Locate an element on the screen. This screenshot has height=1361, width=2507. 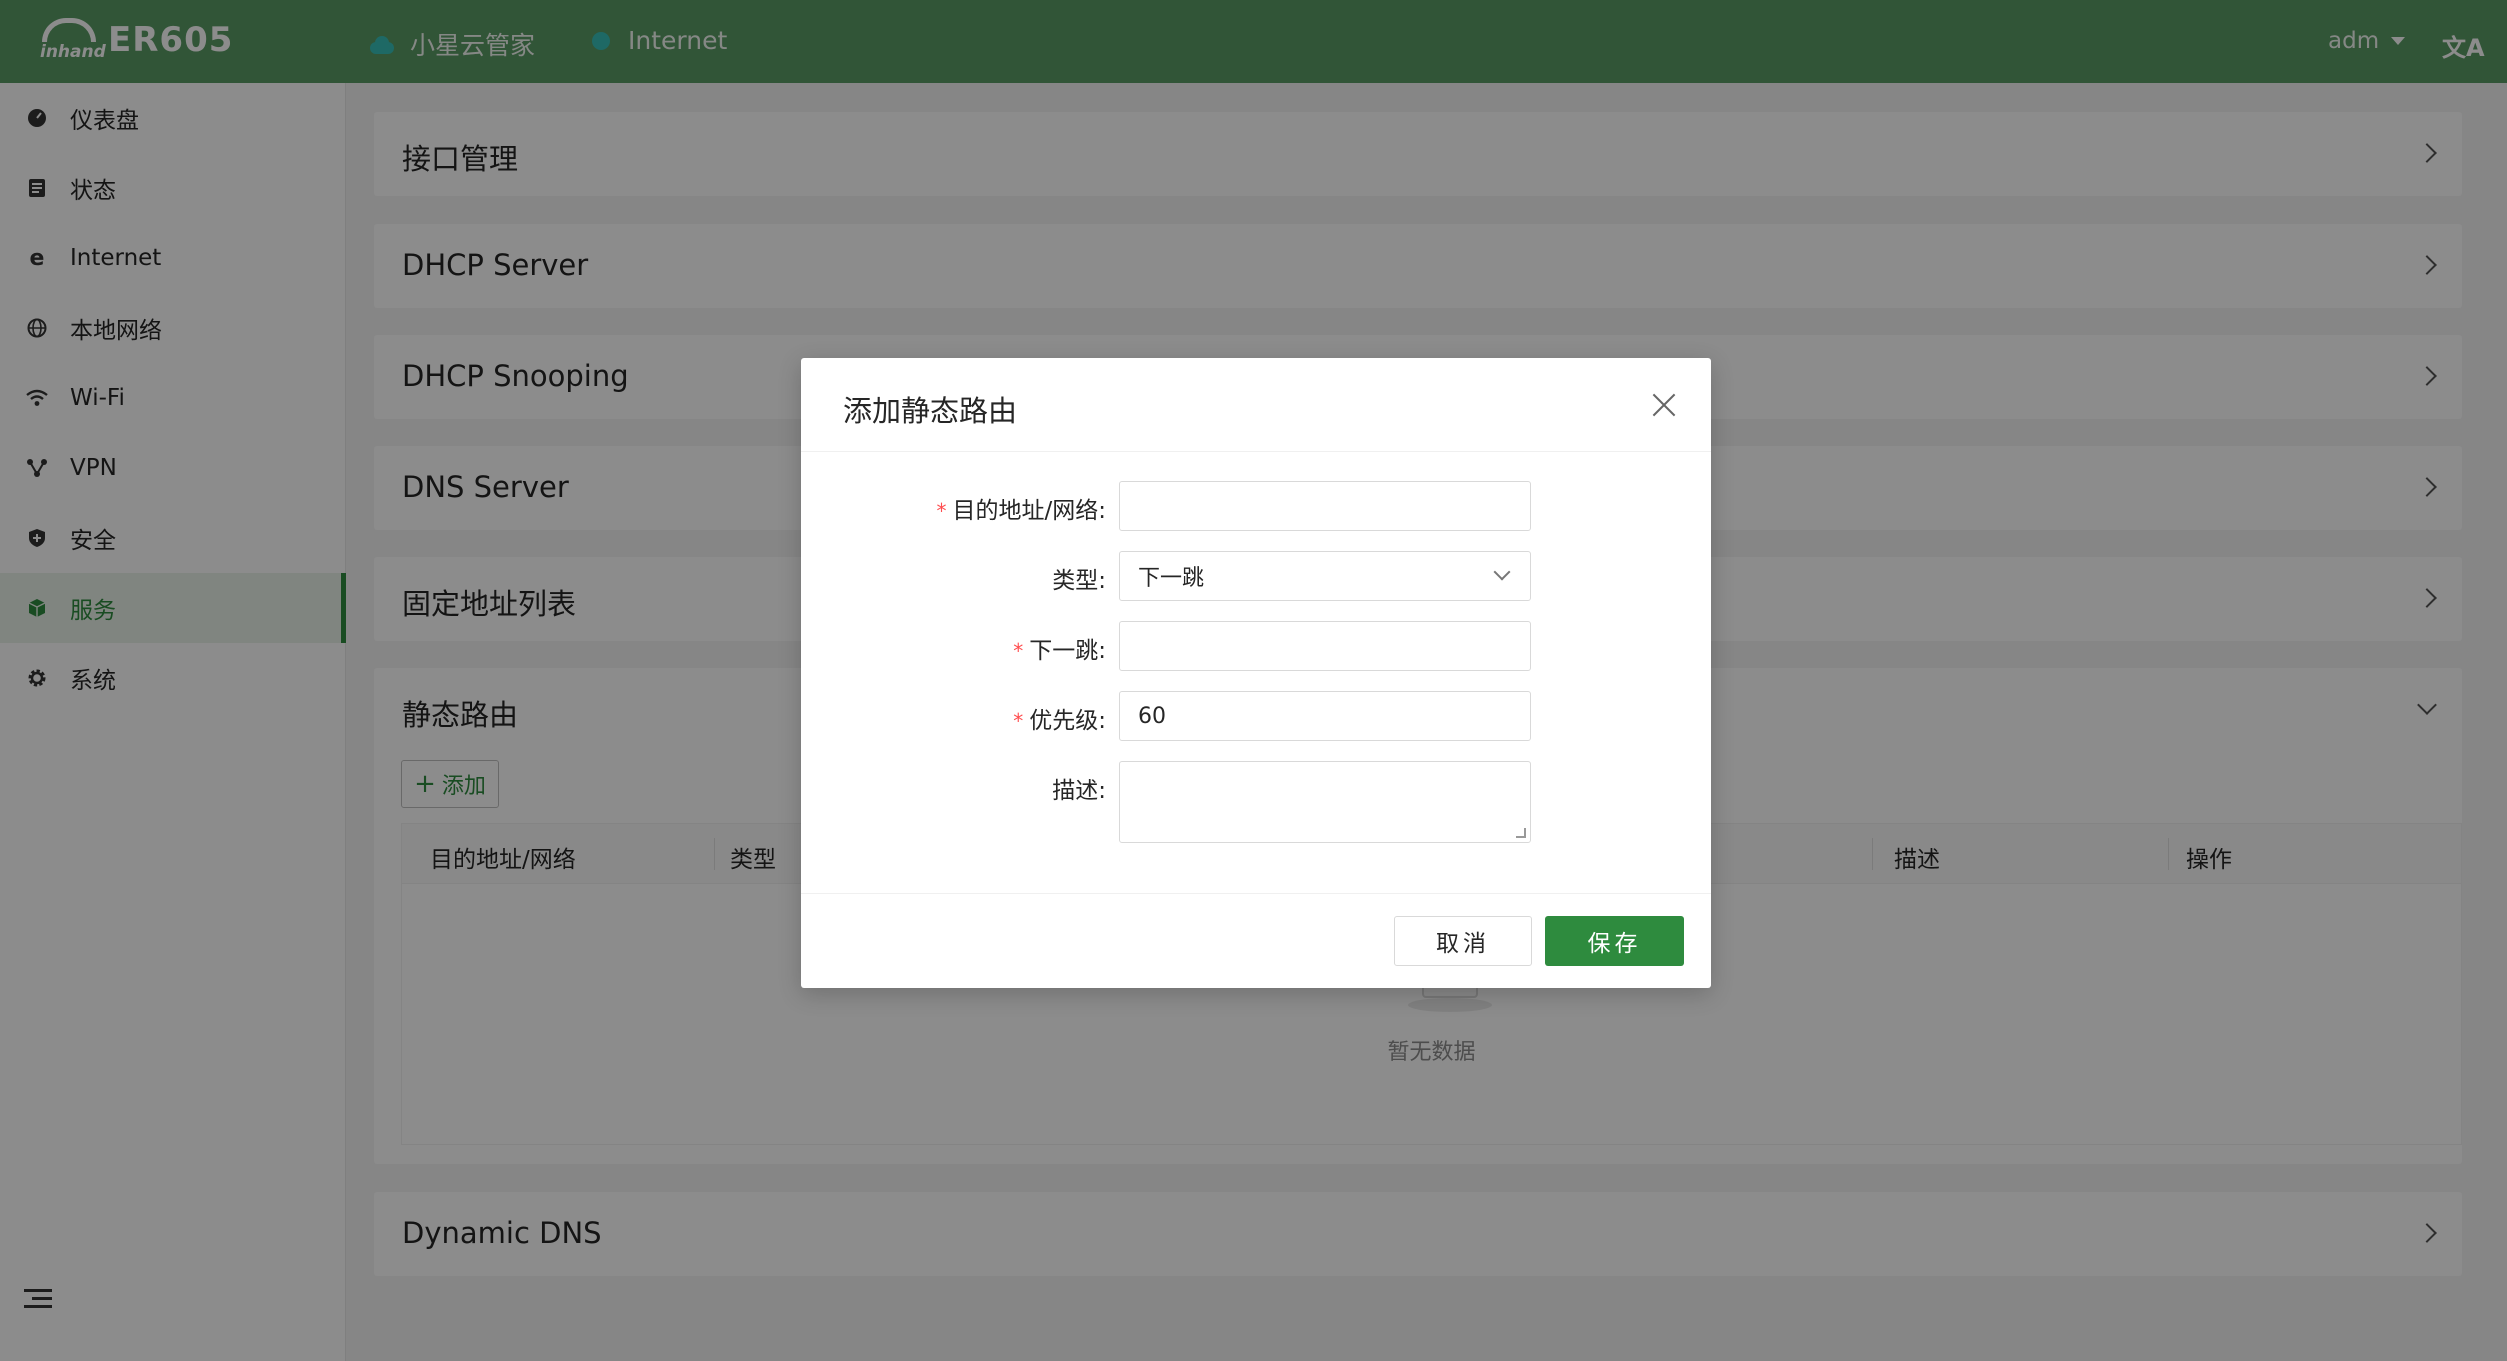
form-row-priority: * 优先级: 60 is located at coordinates (1256, 716).